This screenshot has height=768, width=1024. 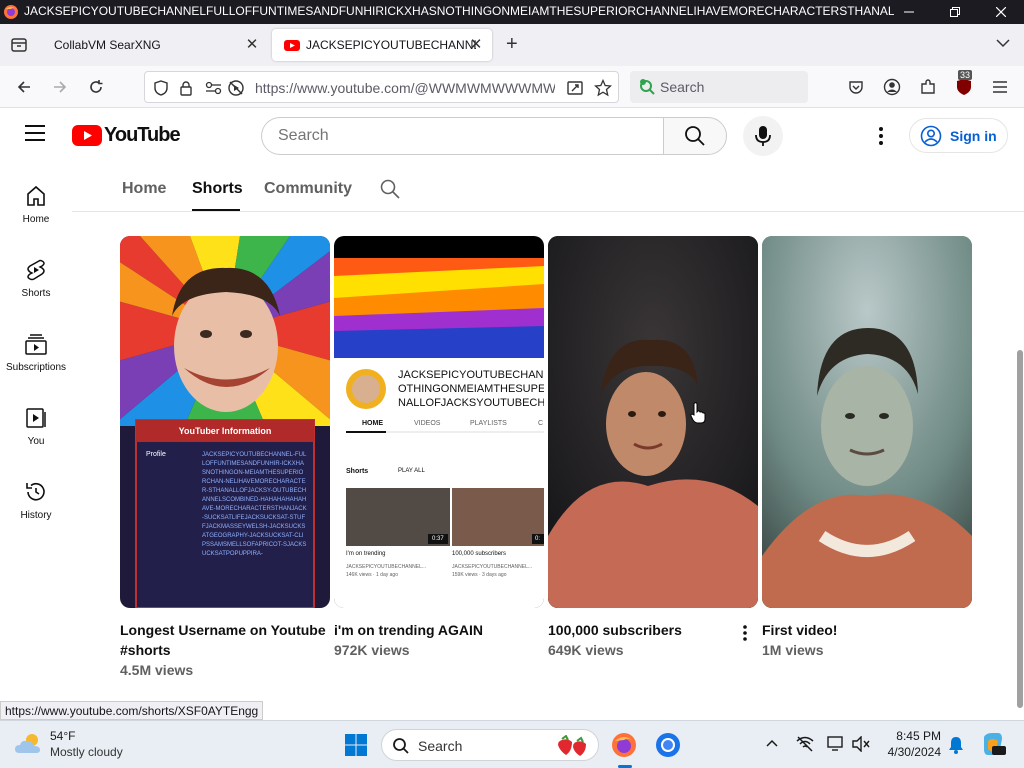 I want to click on start-button, so click(x=356, y=745).